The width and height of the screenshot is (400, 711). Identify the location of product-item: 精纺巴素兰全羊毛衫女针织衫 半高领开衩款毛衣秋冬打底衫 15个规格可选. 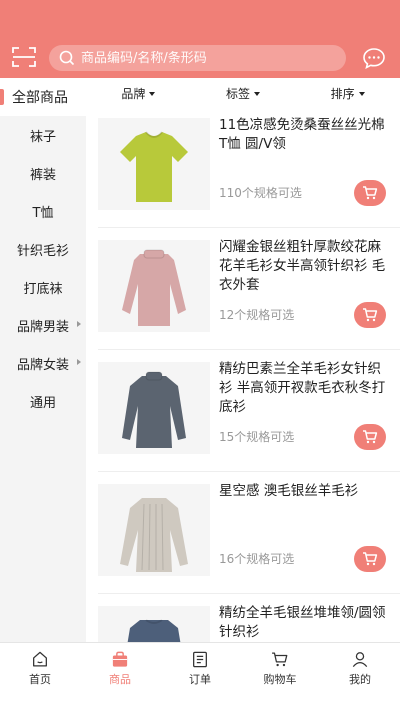
(243, 412).